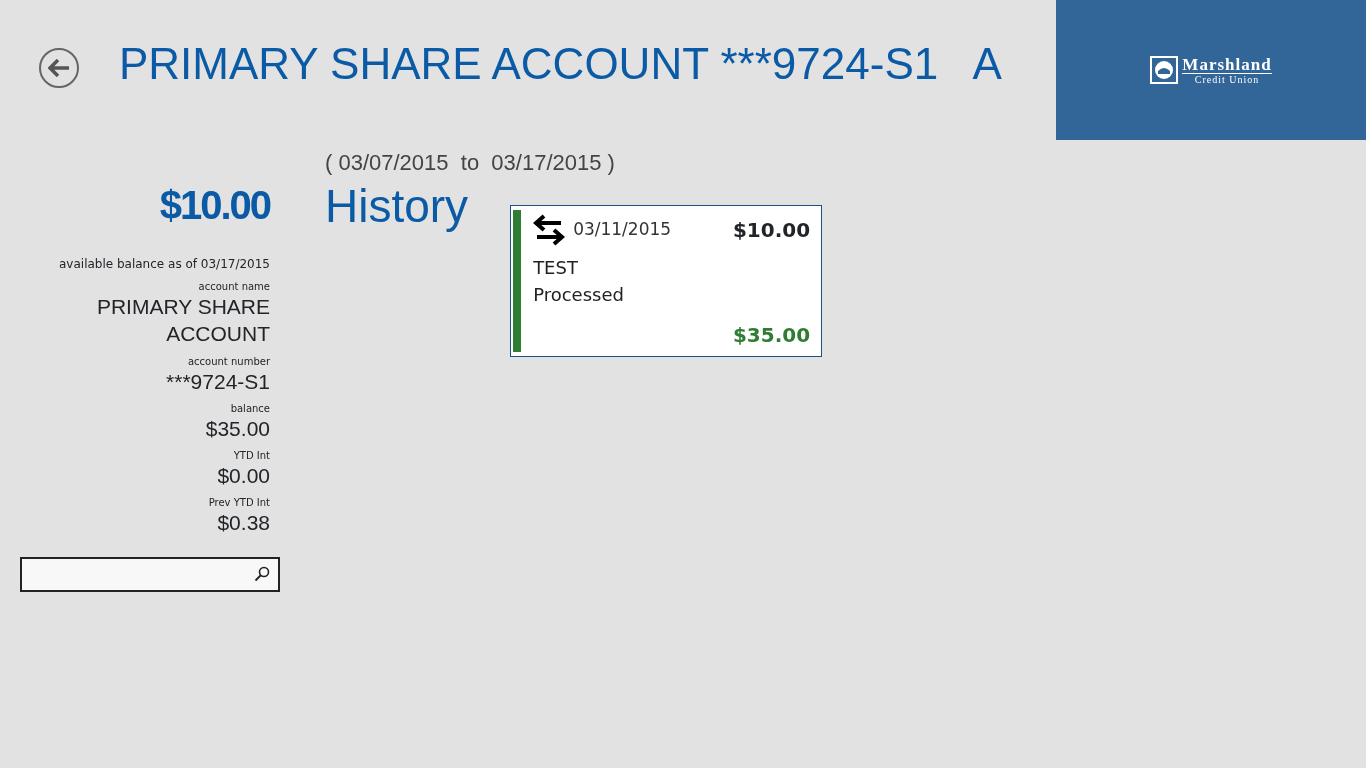  I want to click on transaction-card: 03/11/2015 $10.00 TEST Processed $35.00, so click(666, 281).